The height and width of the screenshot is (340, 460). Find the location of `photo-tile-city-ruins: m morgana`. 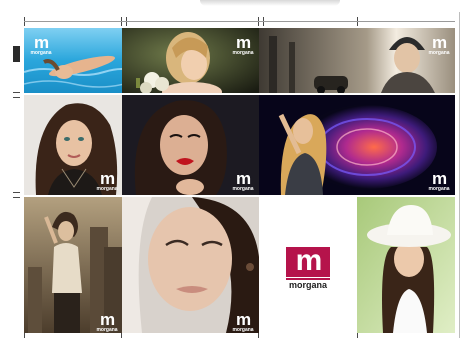

photo-tile-city-ruins: m morgana is located at coordinates (73, 265).